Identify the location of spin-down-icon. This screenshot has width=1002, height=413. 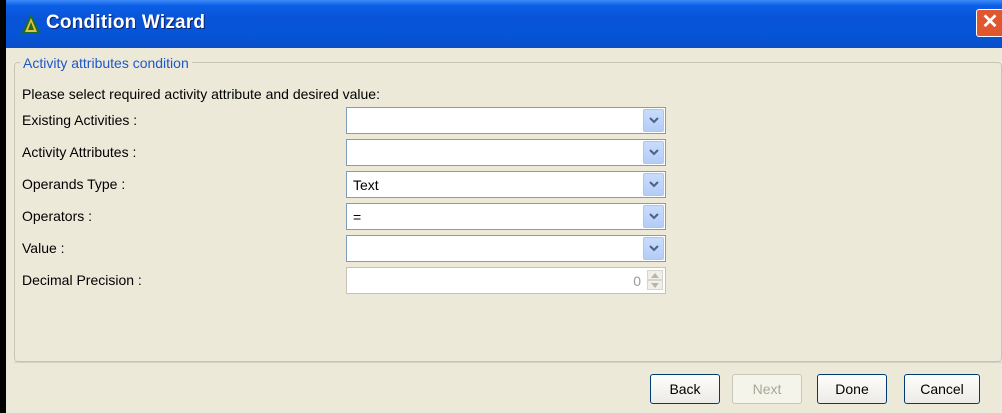
(655, 285).